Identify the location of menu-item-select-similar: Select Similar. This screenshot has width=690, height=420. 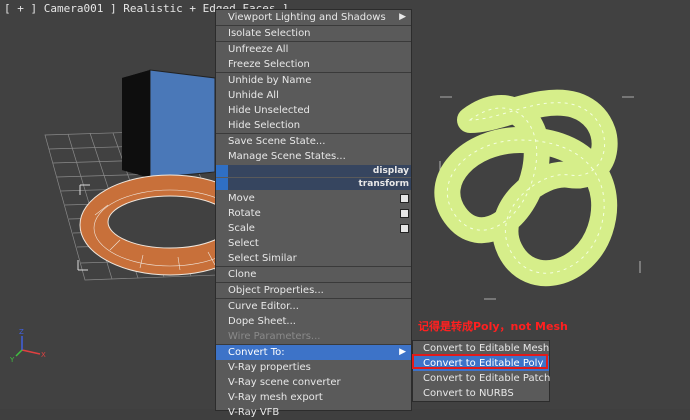
(313, 258).